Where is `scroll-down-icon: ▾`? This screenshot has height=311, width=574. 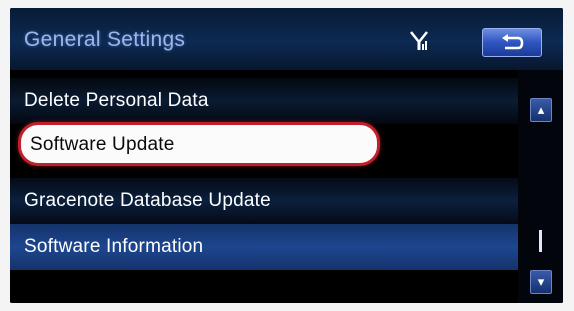 scroll-down-icon: ▾ is located at coordinates (541, 282).